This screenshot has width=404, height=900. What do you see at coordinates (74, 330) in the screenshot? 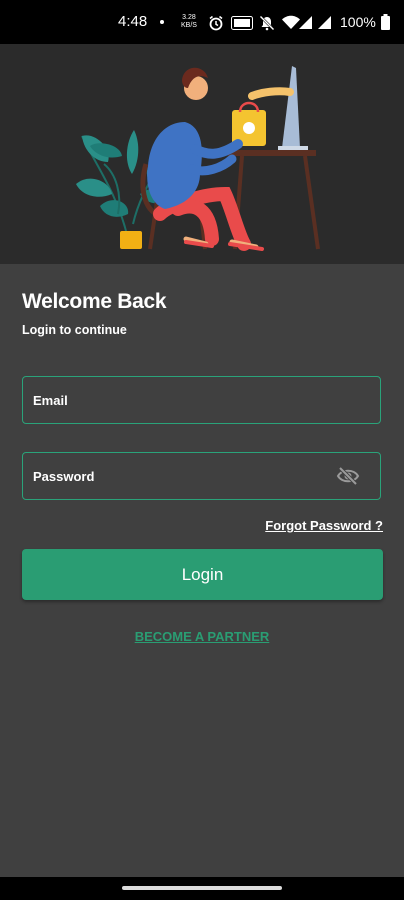
I see `page-subtitle: Login to continue` at bounding box center [74, 330].